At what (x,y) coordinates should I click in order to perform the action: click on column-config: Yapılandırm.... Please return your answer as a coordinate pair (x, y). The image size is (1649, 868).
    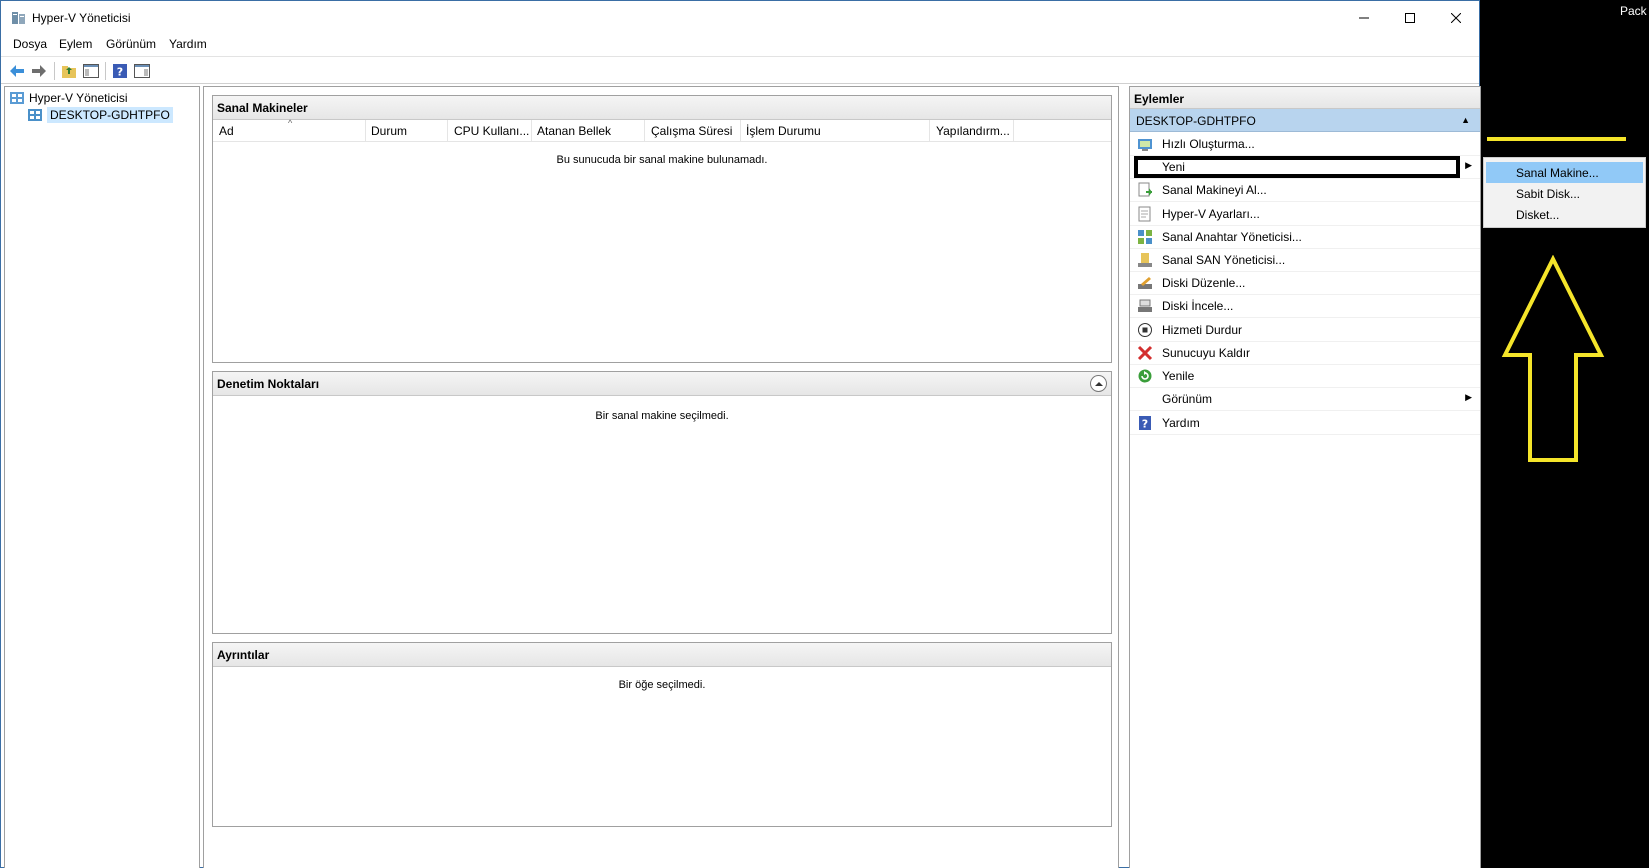
    Looking at the image, I should click on (973, 131).